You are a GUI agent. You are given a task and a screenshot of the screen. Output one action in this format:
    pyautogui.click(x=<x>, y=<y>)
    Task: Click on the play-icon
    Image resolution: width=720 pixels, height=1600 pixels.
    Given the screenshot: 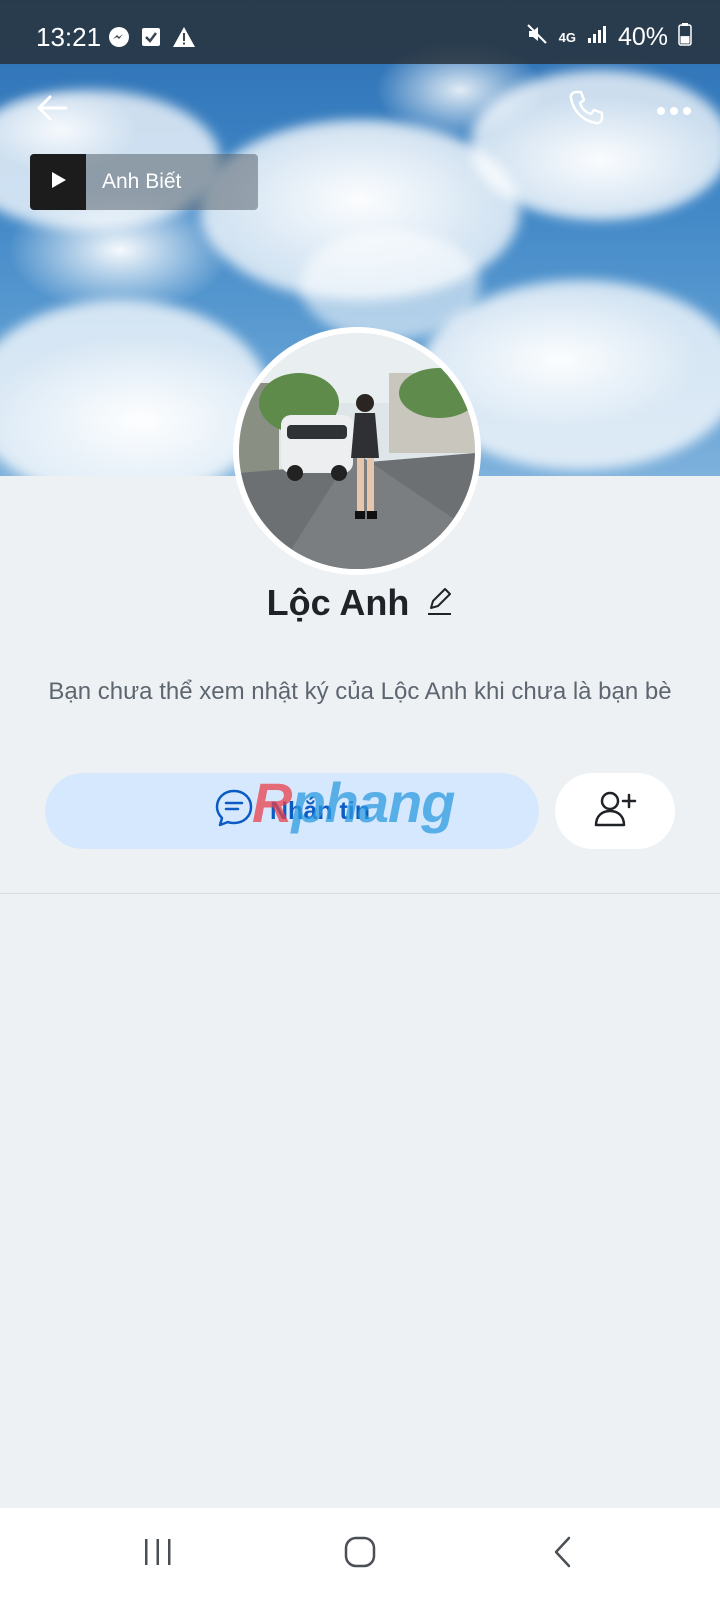 What is the action you would take?
    pyautogui.click(x=58, y=182)
    